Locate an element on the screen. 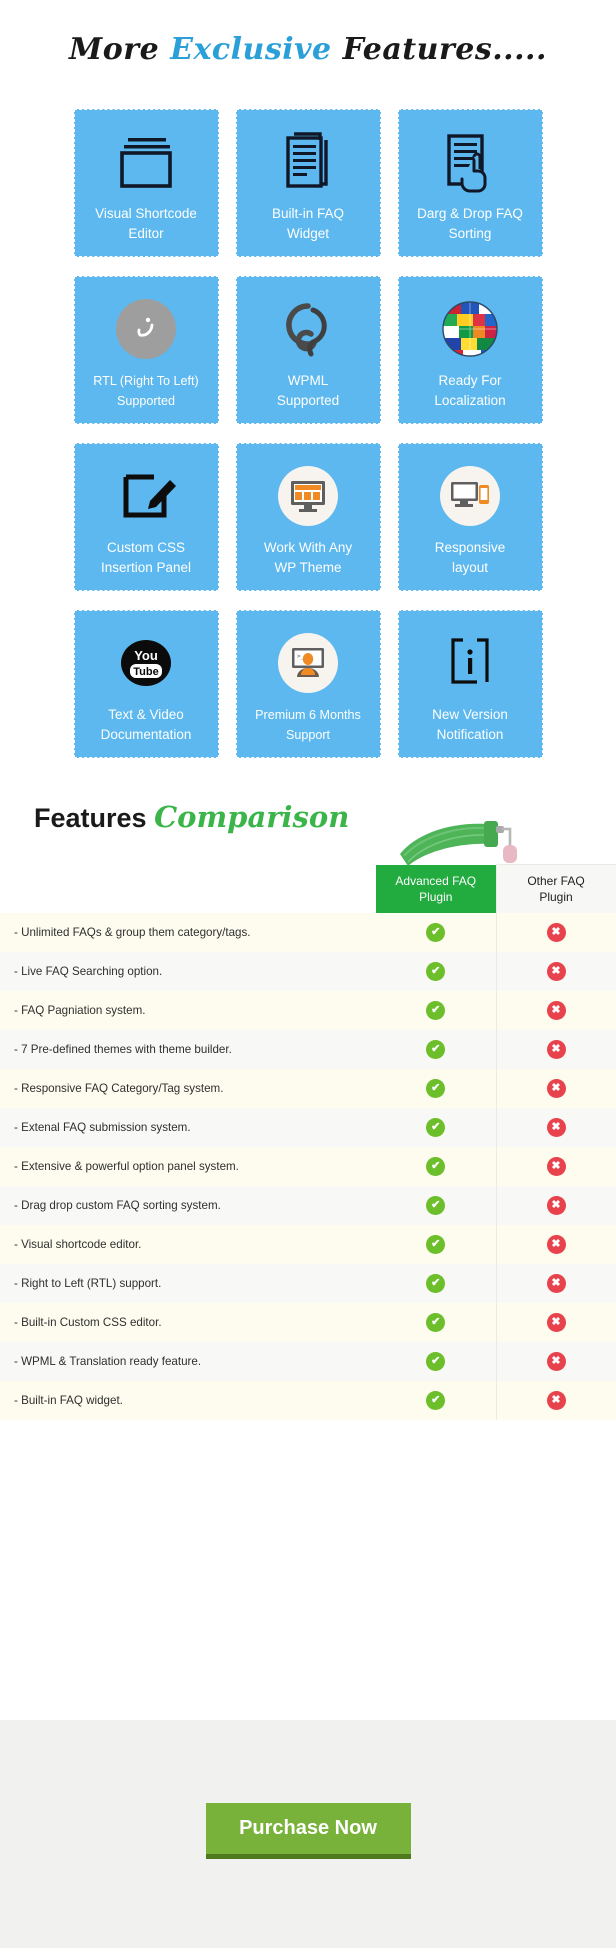 Image resolution: width=616 pixels, height=1948 pixels. feature-tile-responsive-layout: Responsive layout is located at coordinates (470, 517).